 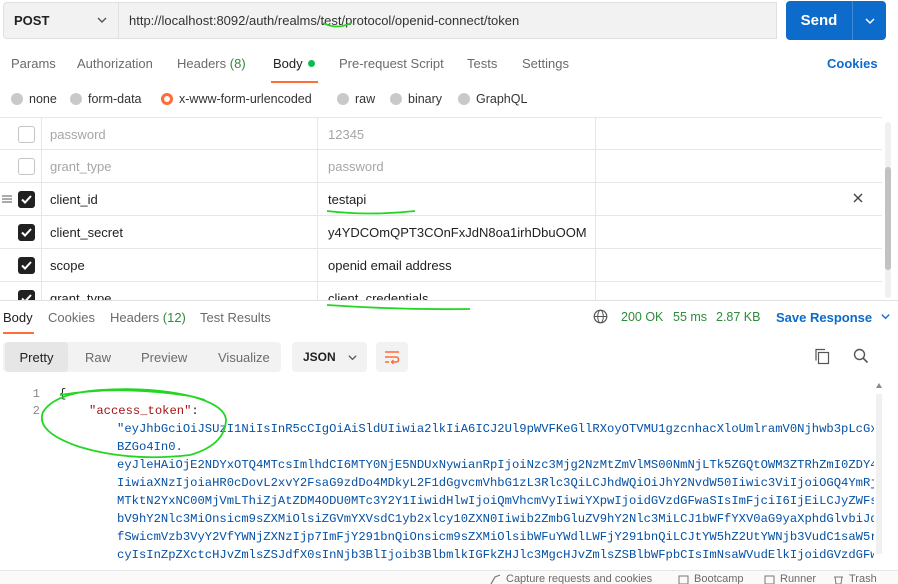 I want to click on method-select: POST, so click(x=61, y=20).